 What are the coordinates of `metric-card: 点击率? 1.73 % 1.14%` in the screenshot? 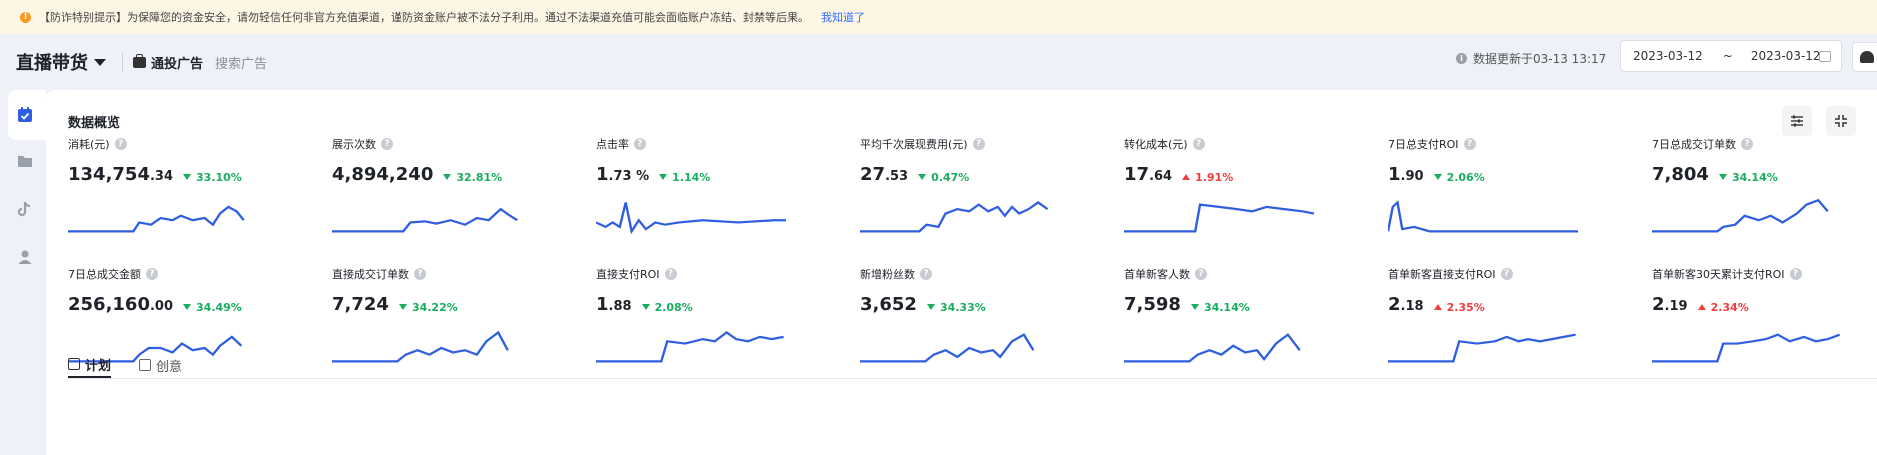 It's located at (716, 196).